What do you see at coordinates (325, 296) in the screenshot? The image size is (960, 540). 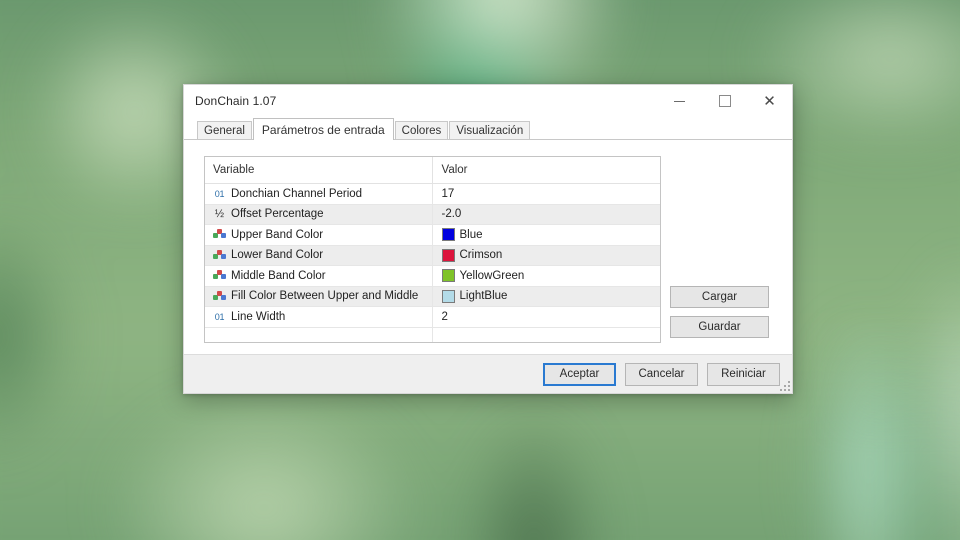 I see `row-variable-label: Fill Color Between Upper and Middle` at bounding box center [325, 296].